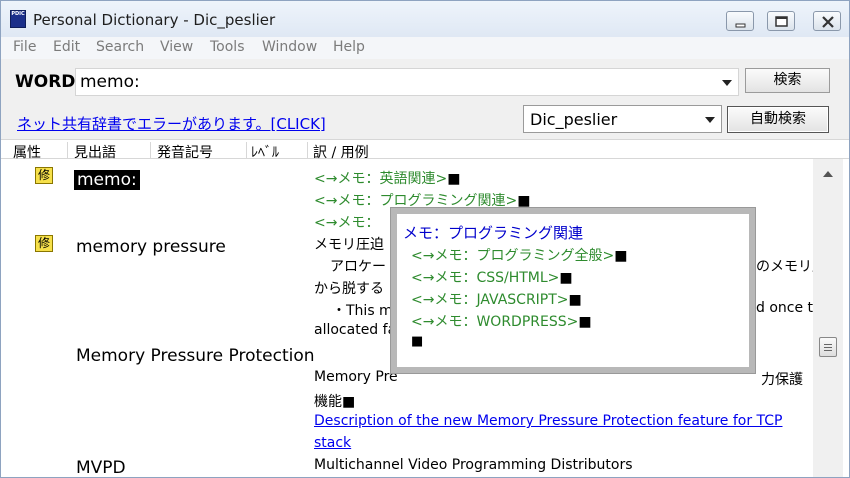  Describe the element at coordinates (171, 123) in the screenshot. I see `error-link: ネット共有辞書でエラーがあります。[CLICK]` at that location.